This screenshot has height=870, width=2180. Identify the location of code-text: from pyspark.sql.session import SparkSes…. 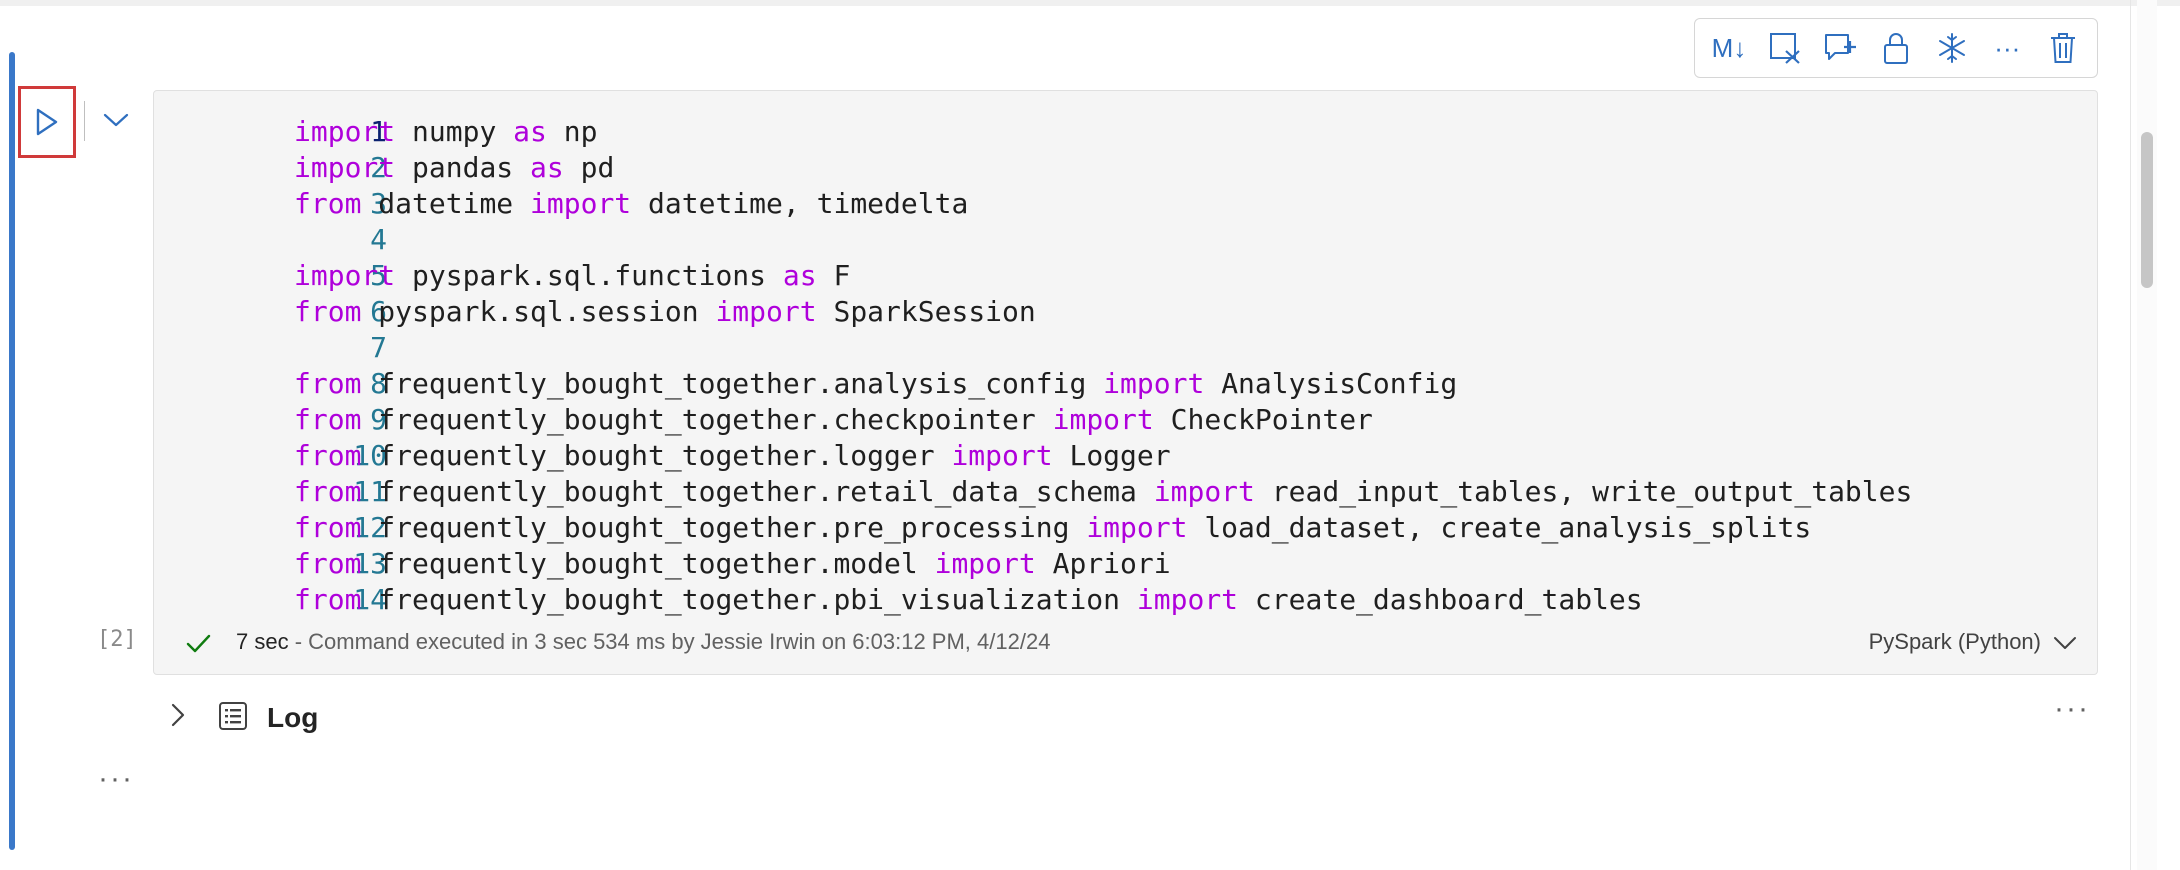
(665, 311).